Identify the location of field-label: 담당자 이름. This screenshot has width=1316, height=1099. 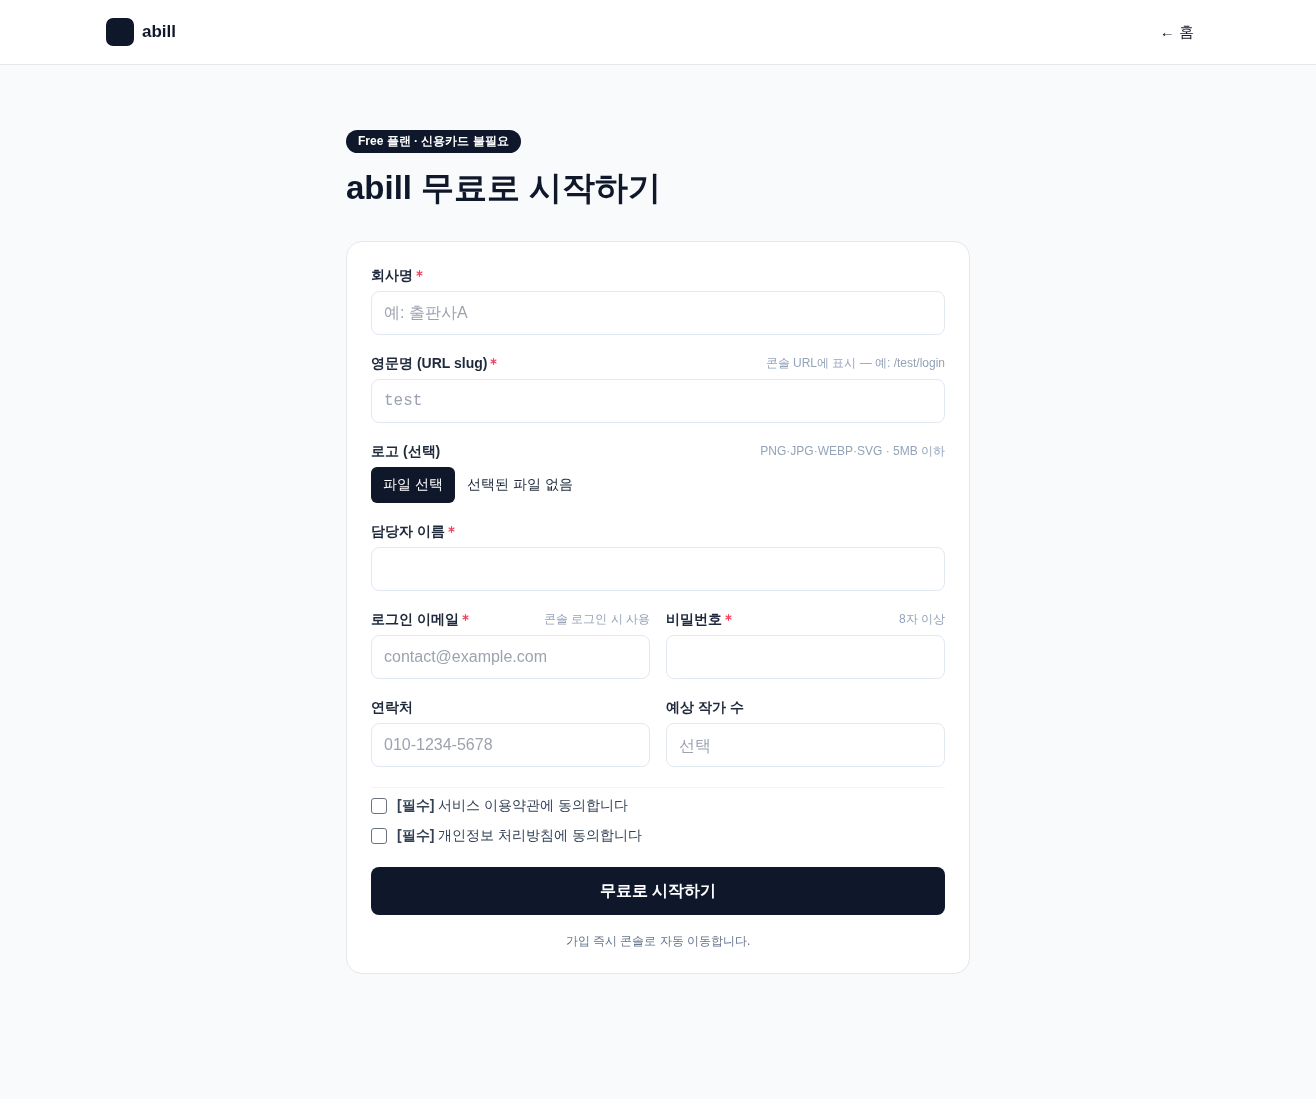
(408, 531).